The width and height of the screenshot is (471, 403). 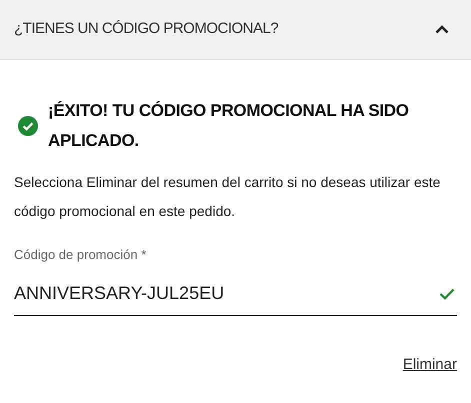 What do you see at coordinates (228, 197) in the screenshot?
I see `success-message: Selecciona Eliminar del resumen del carrito si no deseas utilizar este código promocional en este pedido.` at bounding box center [228, 197].